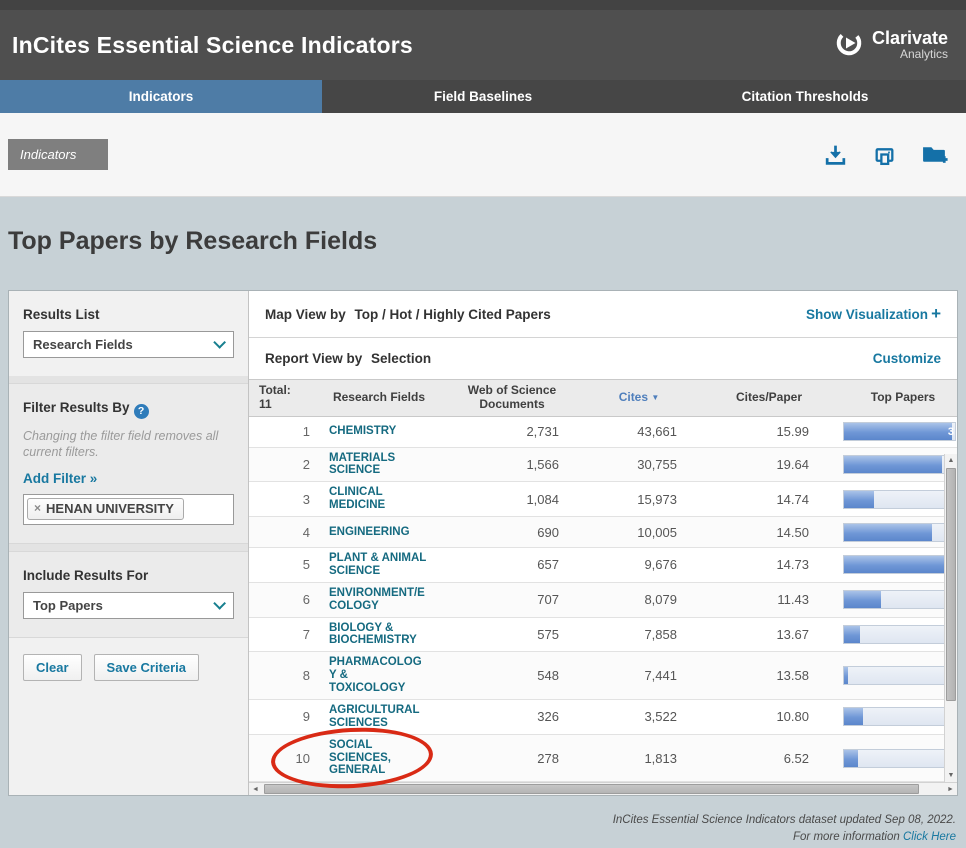 The height and width of the screenshot is (848, 966). Describe the element at coordinates (934, 154) in the screenshot. I see `folder-add-icon` at that location.